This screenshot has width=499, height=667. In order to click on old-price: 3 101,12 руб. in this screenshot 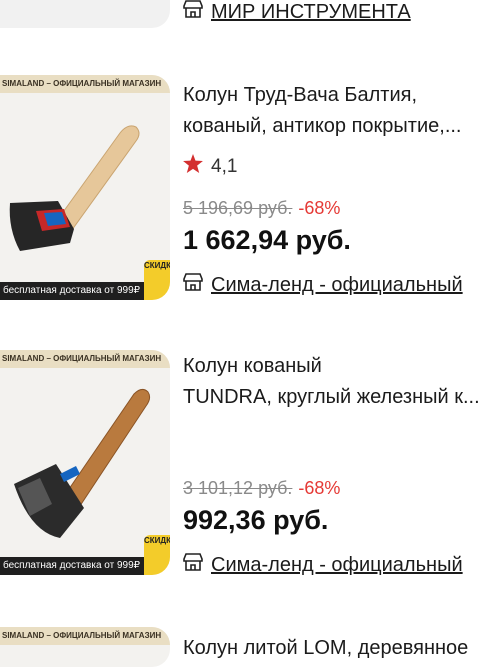, I will do `click(238, 488)`.